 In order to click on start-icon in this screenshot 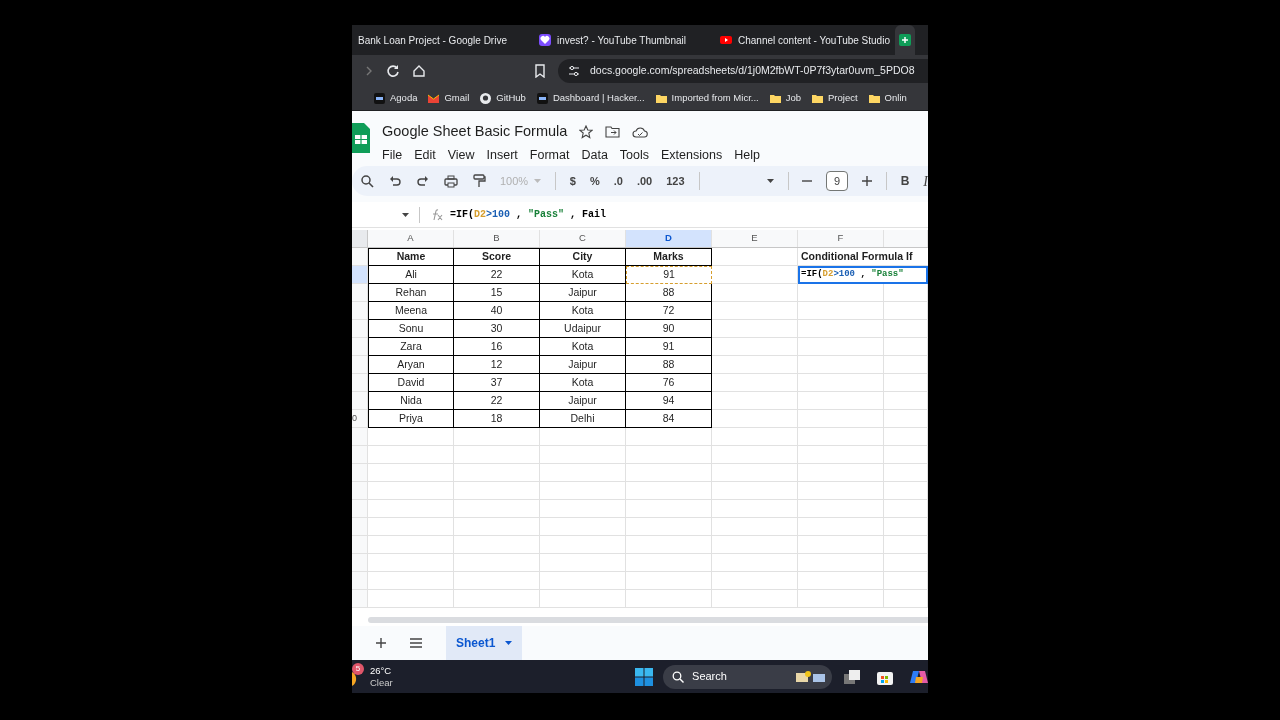, I will do `click(644, 676)`.